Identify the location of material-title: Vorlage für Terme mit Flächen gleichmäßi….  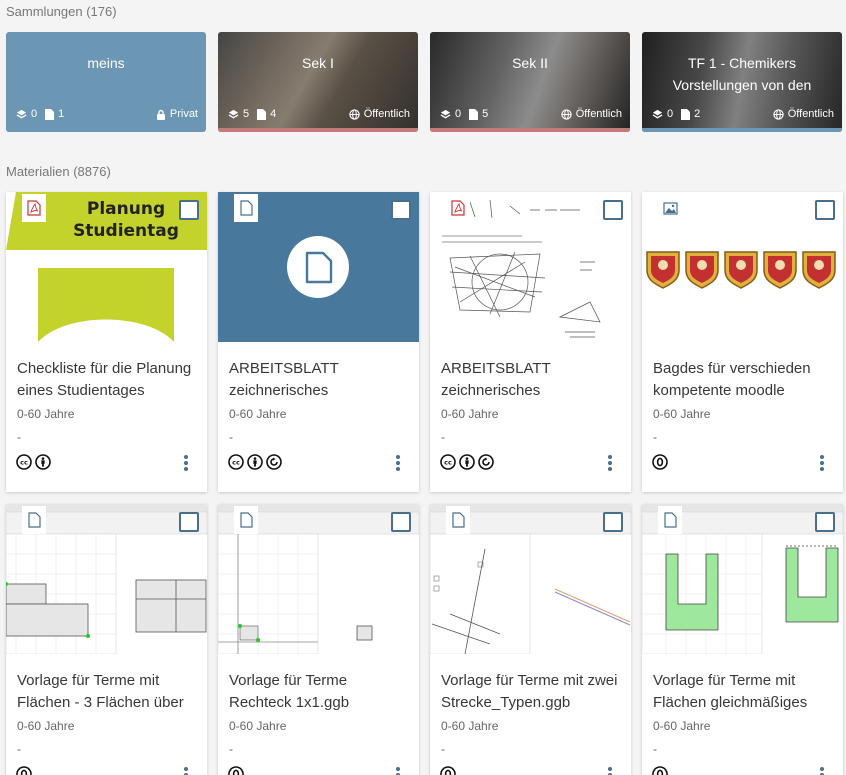
(744, 692).